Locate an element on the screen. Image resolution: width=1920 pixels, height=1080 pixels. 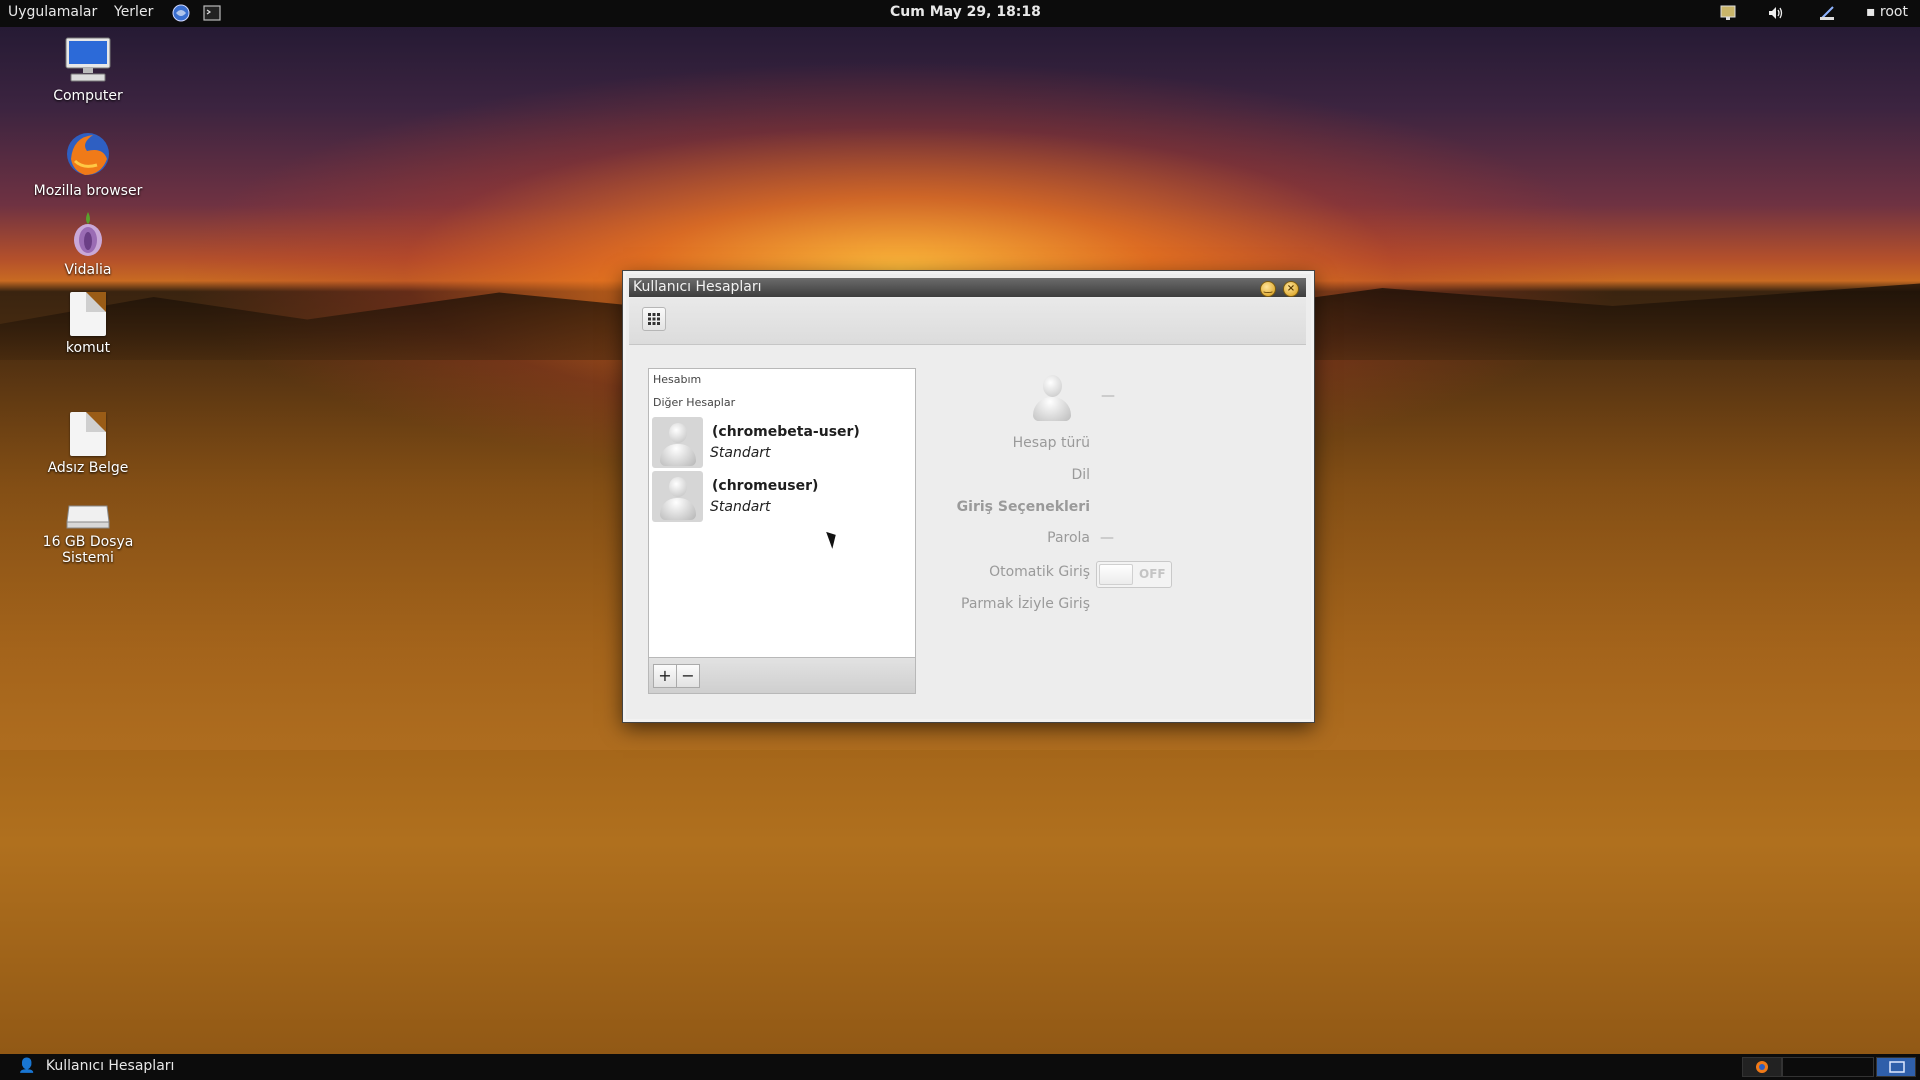
login-options-label: Giriş Seçenekleri is located at coordinates (1023, 507).